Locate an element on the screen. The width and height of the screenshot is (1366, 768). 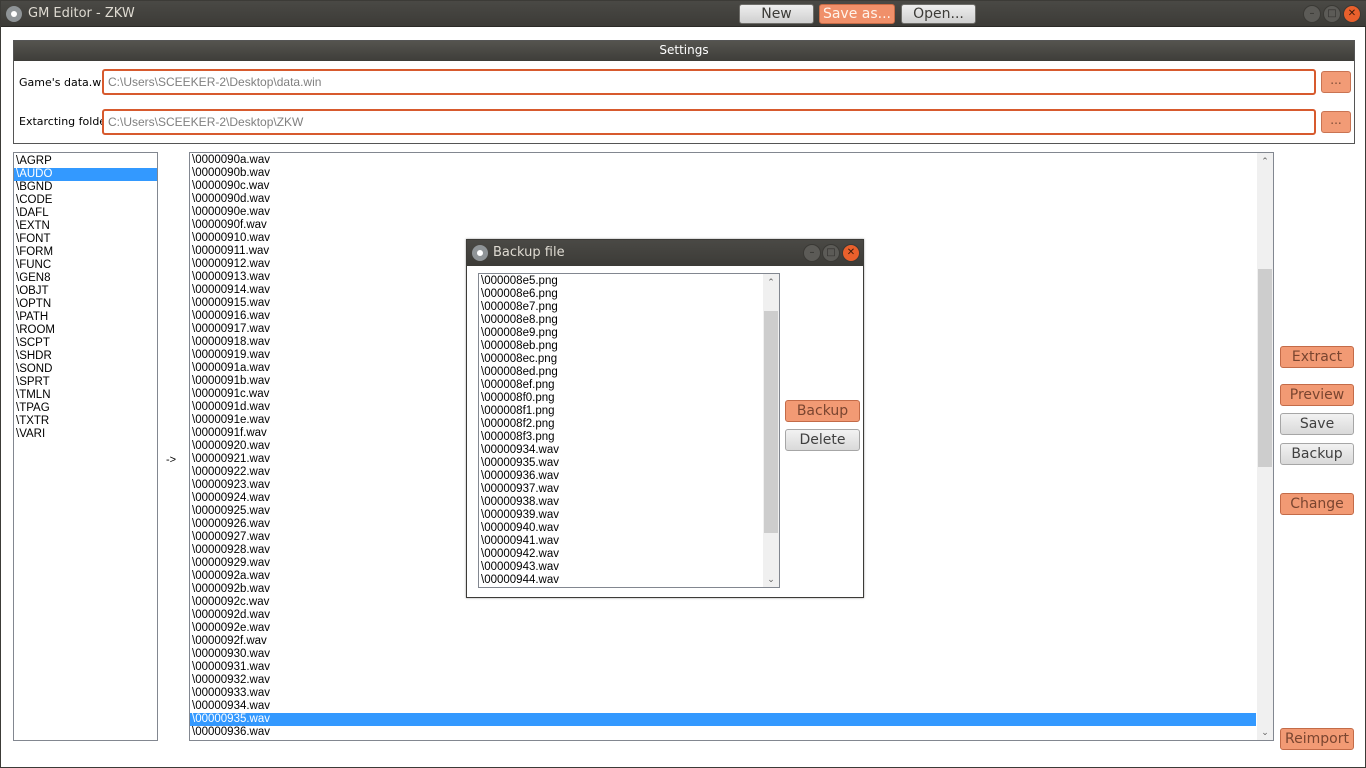
dialog-title-bar: Backup file – □ ✕ is located at coordinates (665, 253).